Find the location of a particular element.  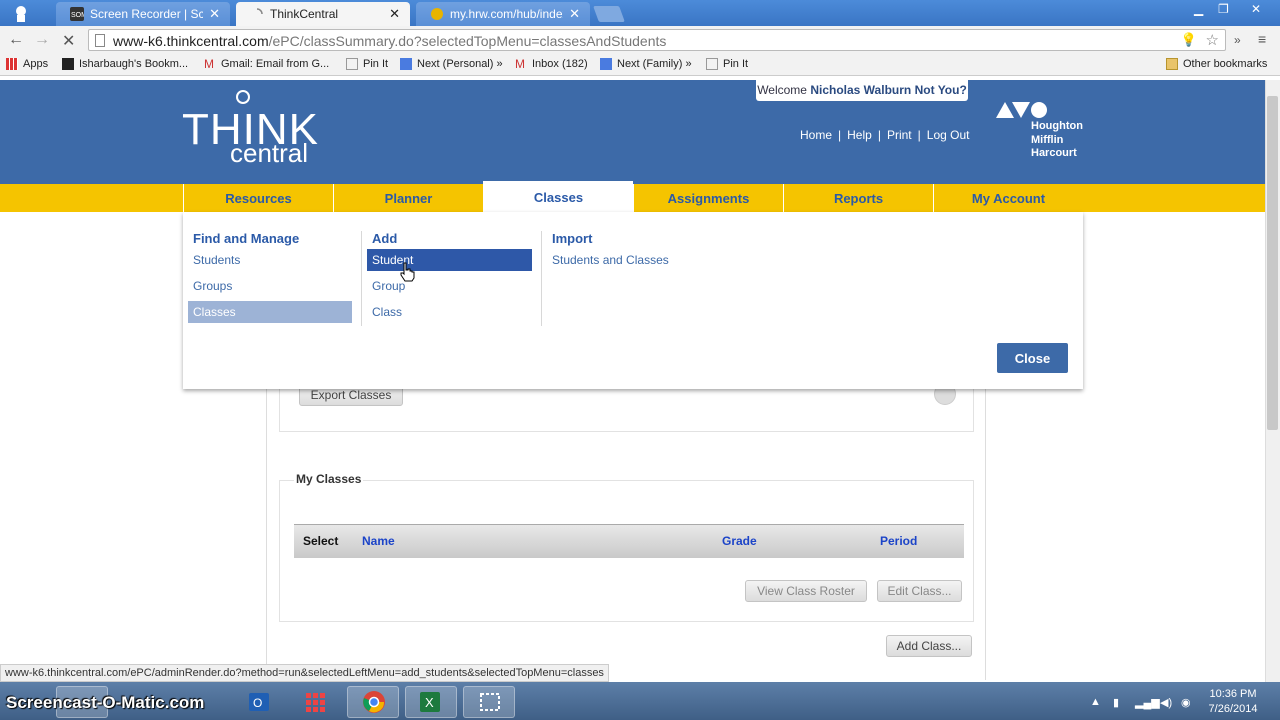

nav-planner: Planner is located at coordinates (408, 198).